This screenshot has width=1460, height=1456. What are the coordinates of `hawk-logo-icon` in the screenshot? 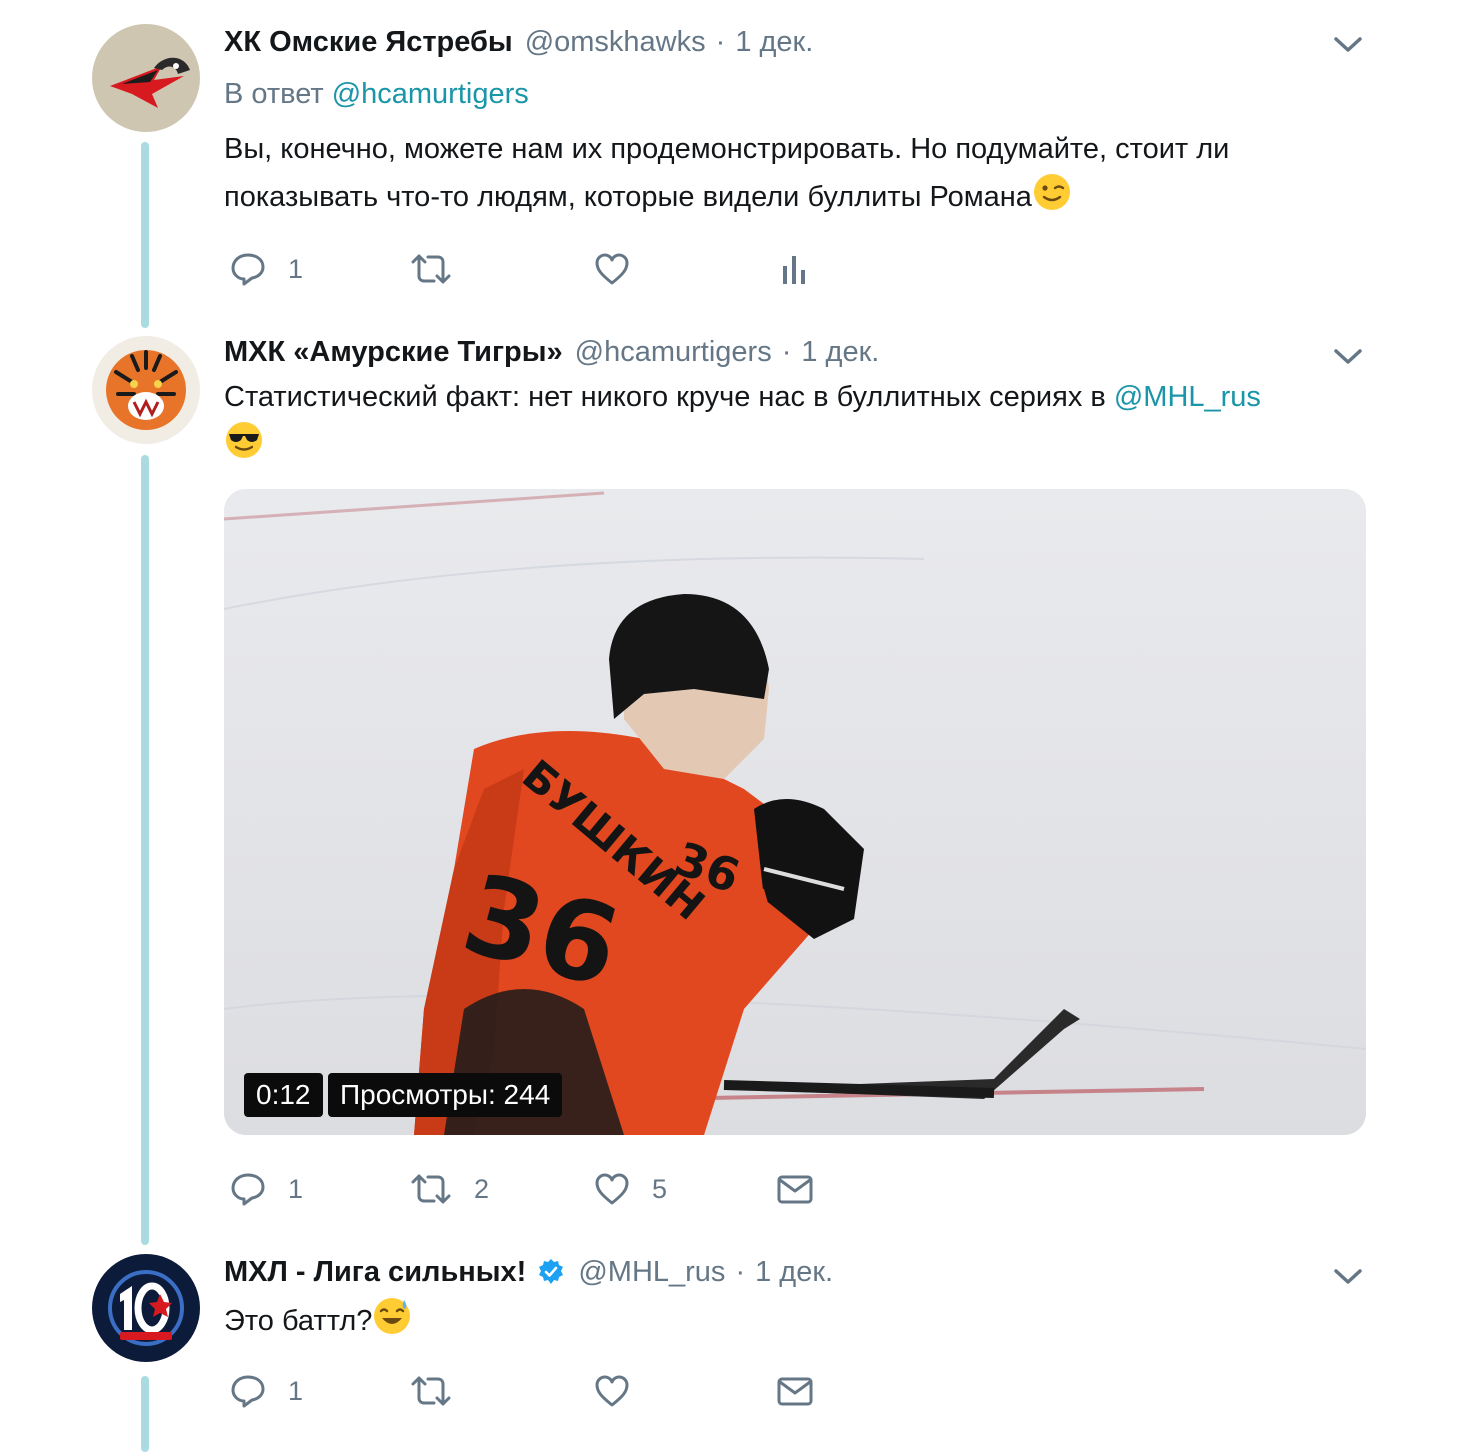 It's located at (146, 78).